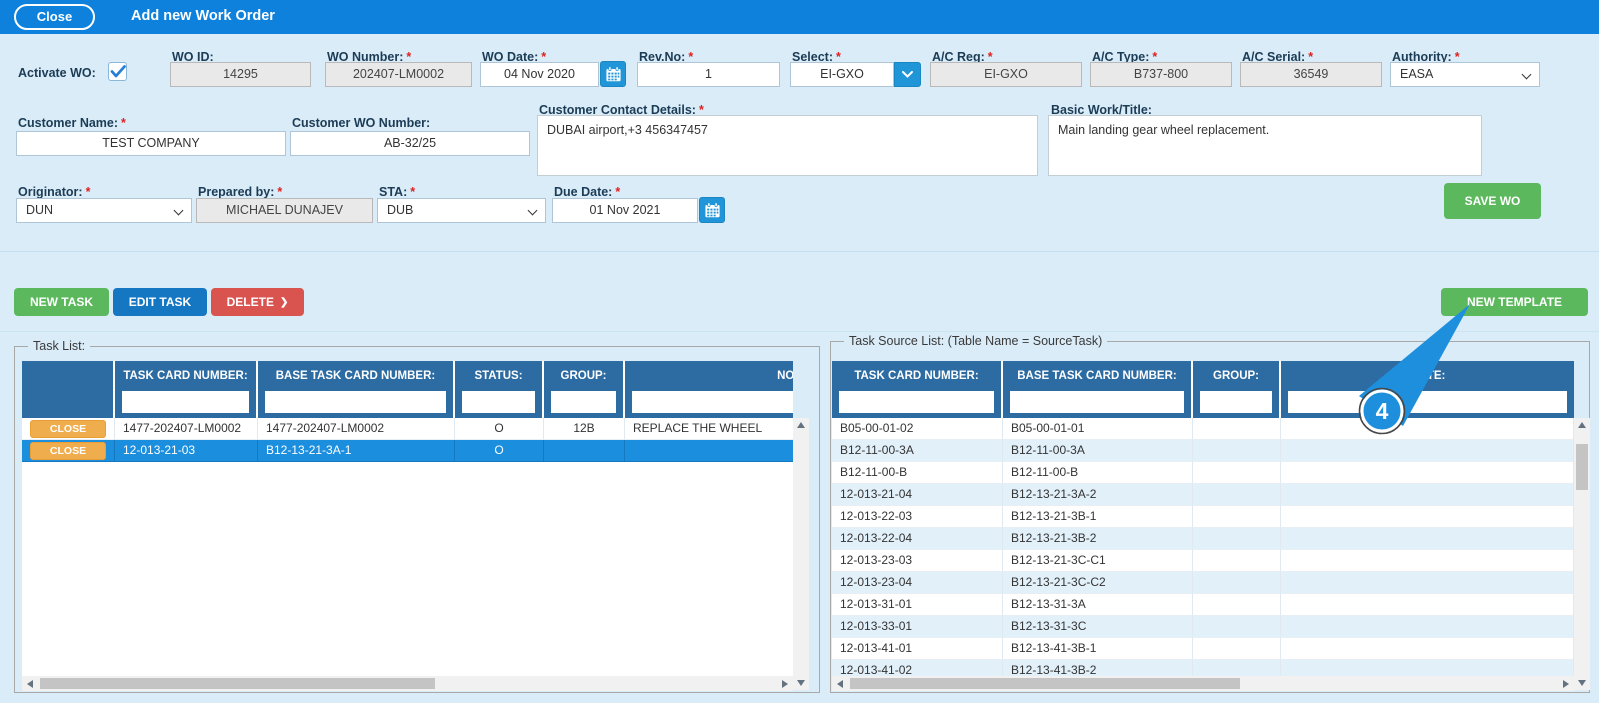  What do you see at coordinates (240, 74) in the screenshot?
I see `wo-id-field: 14295` at bounding box center [240, 74].